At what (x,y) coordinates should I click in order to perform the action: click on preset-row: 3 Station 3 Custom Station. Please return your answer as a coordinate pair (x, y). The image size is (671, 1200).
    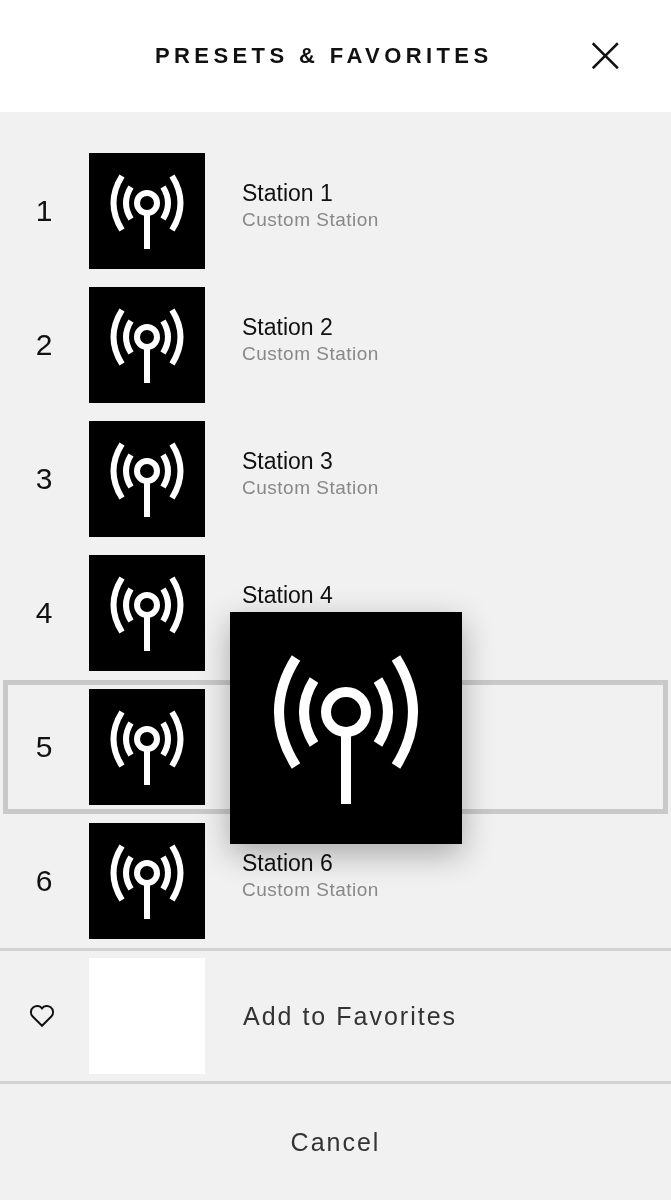
    Looking at the image, I should click on (335, 479).